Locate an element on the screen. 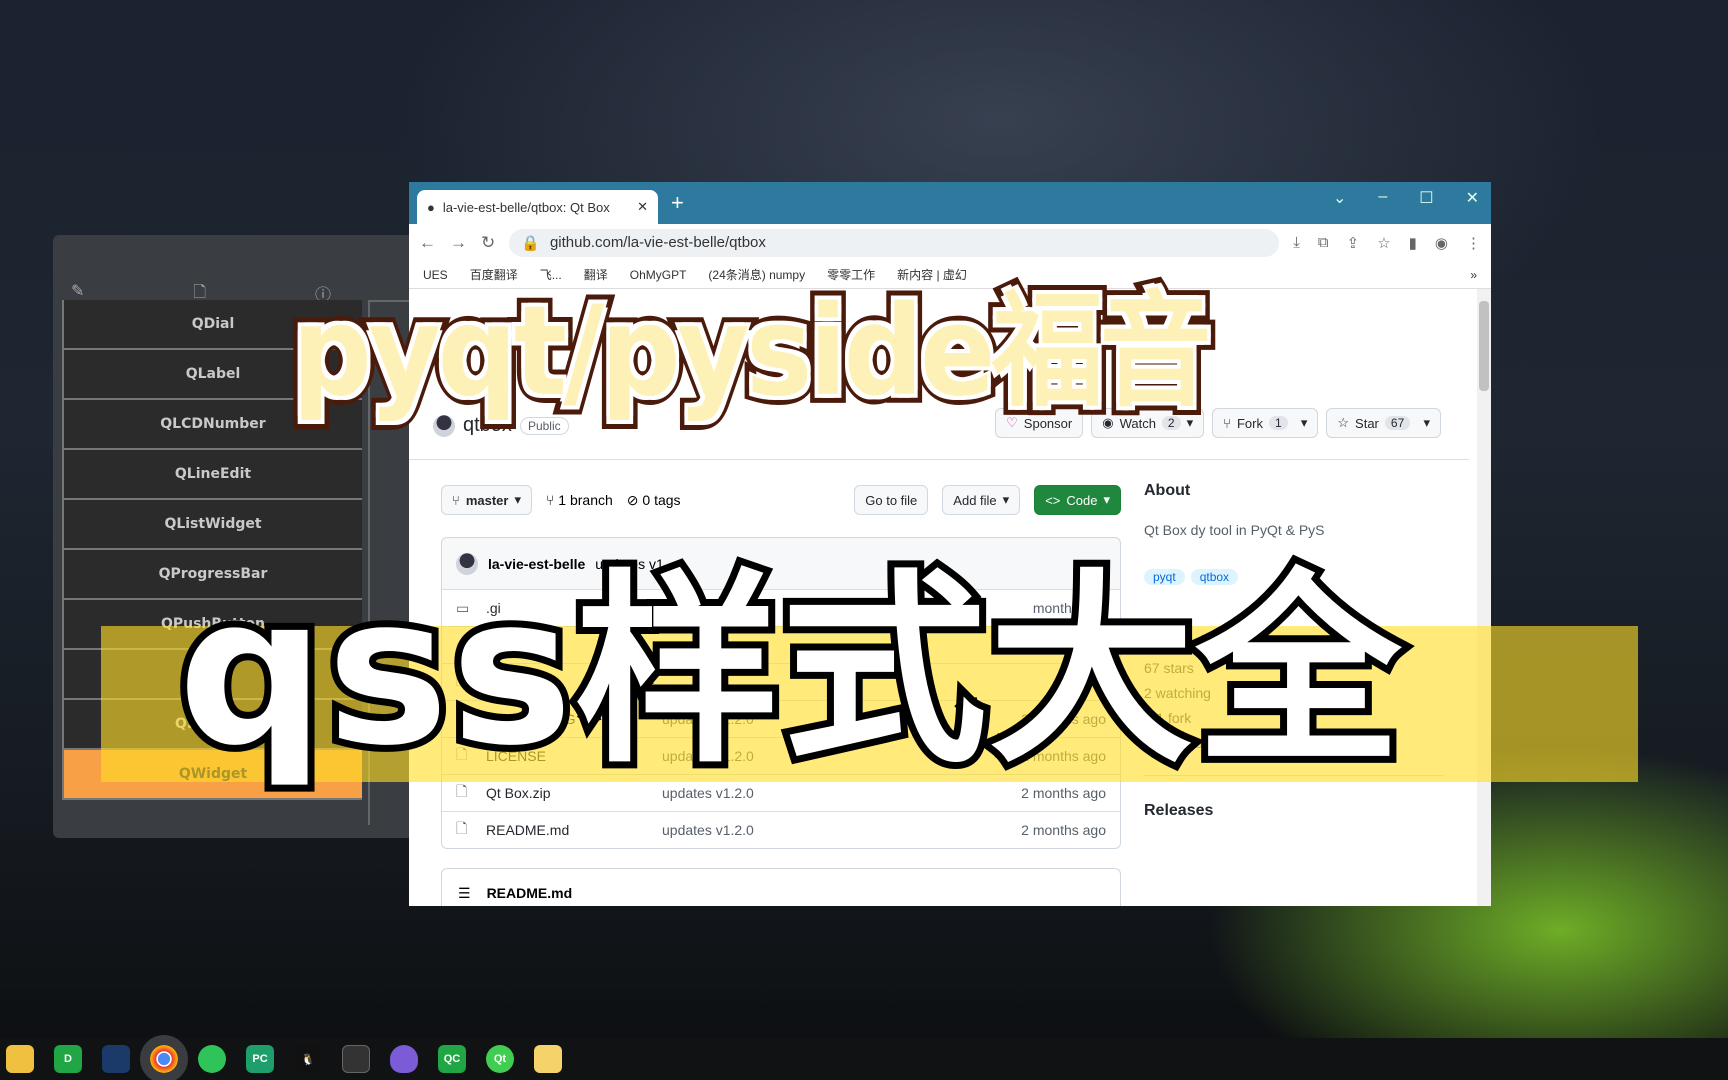 The image size is (1728, 1080). dataspell-icon: D is located at coordinates (68, 1059).